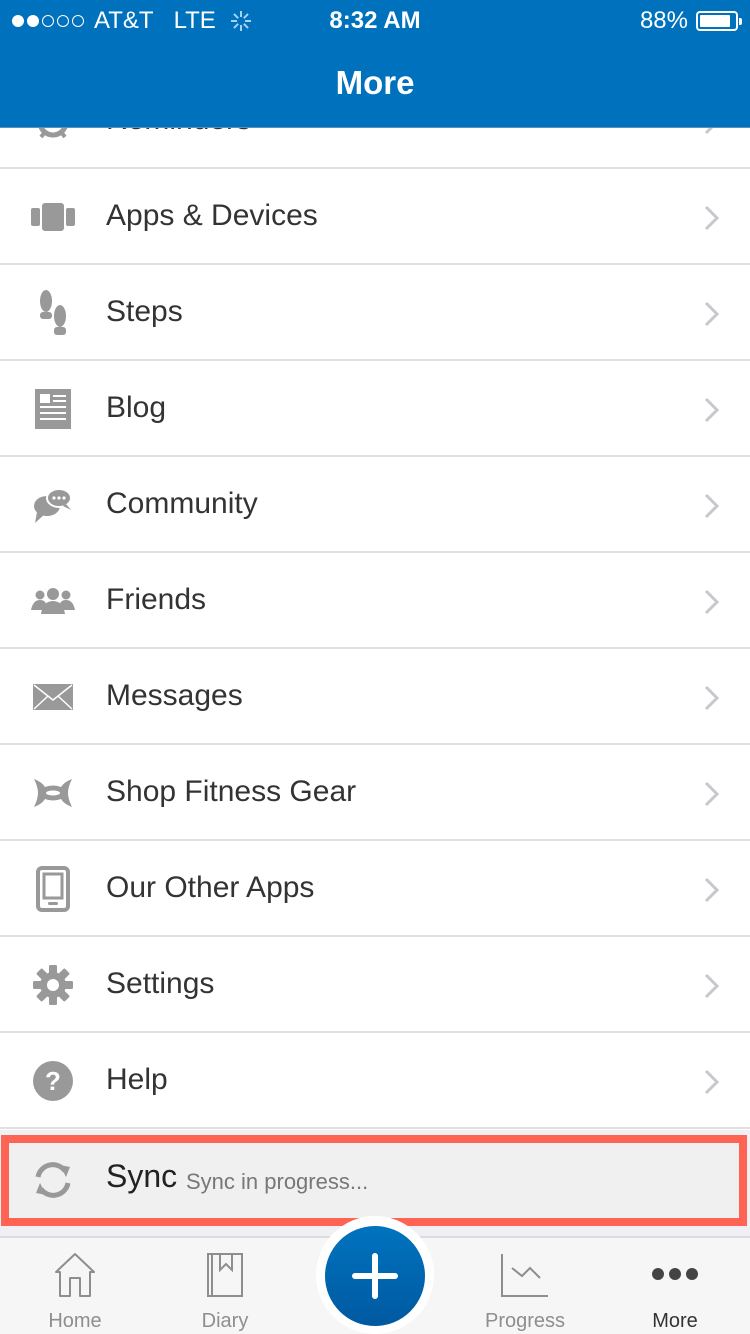  Describe the element at coordinates (182, 503) in the screenshot. I see `menu-item-label: Community` at that location.